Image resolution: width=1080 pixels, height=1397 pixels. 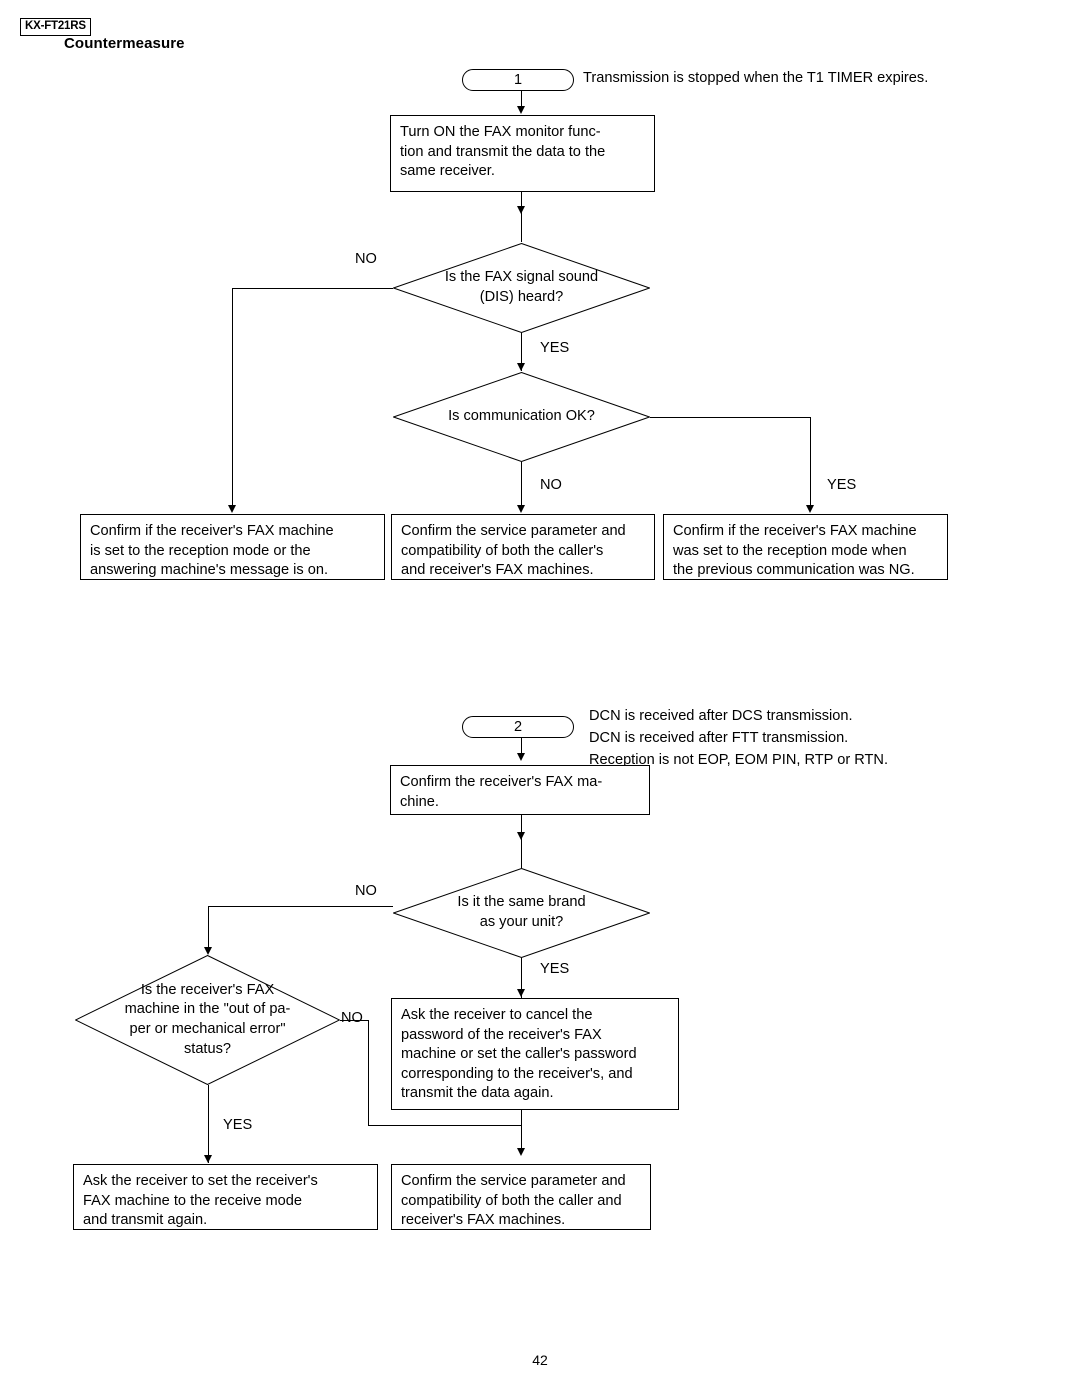 What do you see at coordinates (518, 727) in the screenshot?
I see `flowchart-2-terminator: 2` at bounding box center [518, 727].